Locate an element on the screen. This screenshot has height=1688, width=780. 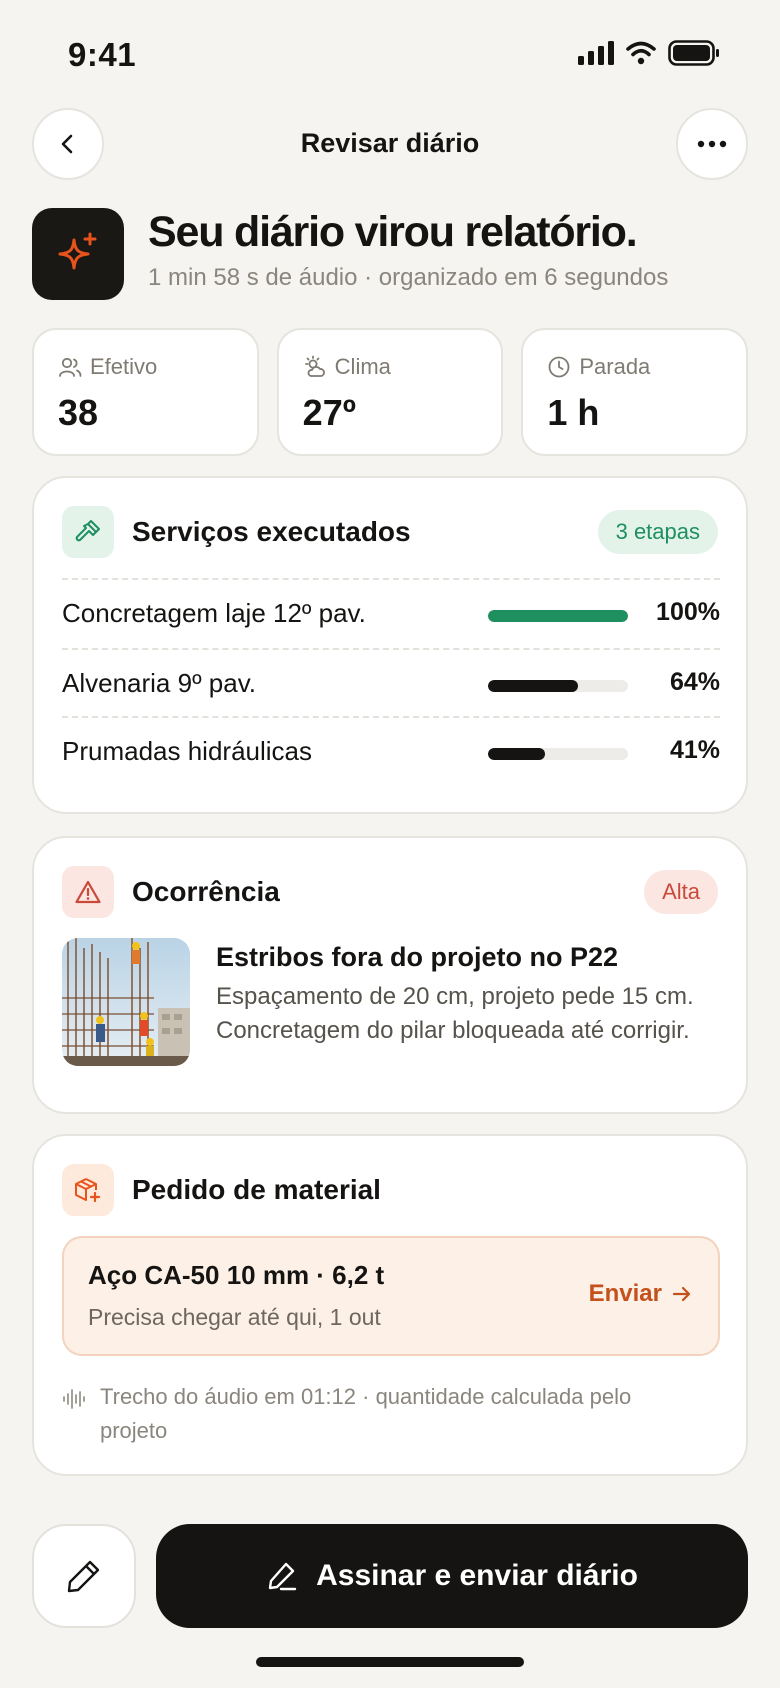
send-label: Enviar is located at coordinates (625, 1293).